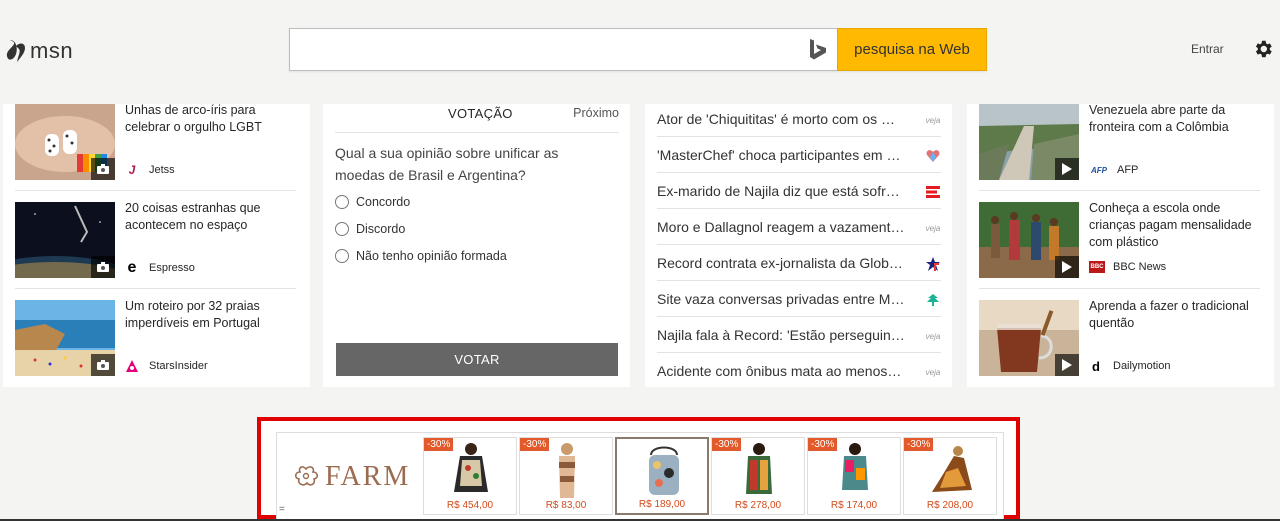 The image size is (1280, 521). What do you see at coordinates (596, 113) in the screenshot?
I see `poll-next-link: Próximo` at bounding box center [596, 113].